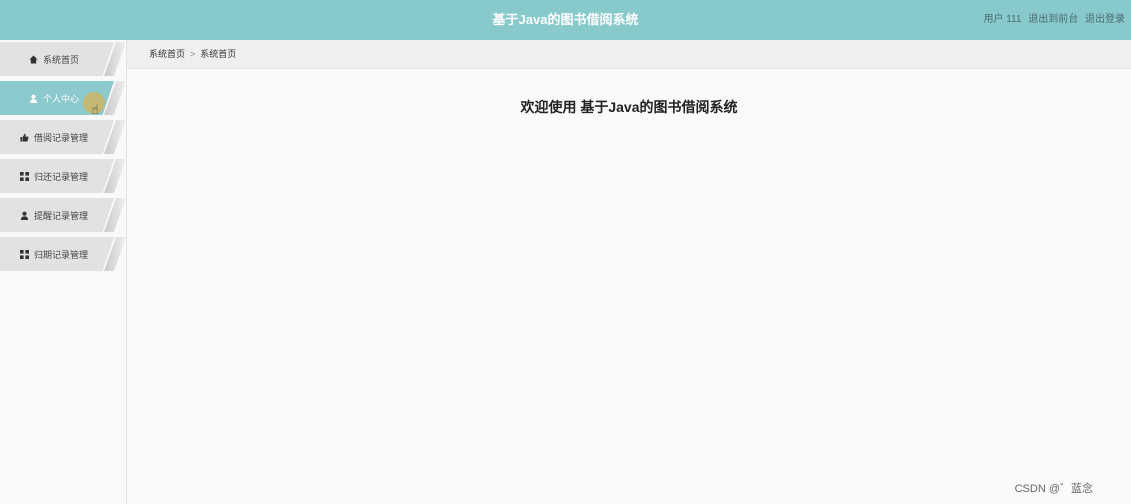 The image size is (1131, 504). What do you see at coordinates (60, 59) in the screenshot?
I see `sidebar-item-label: 系统首页` at bounding box center [60, 59].